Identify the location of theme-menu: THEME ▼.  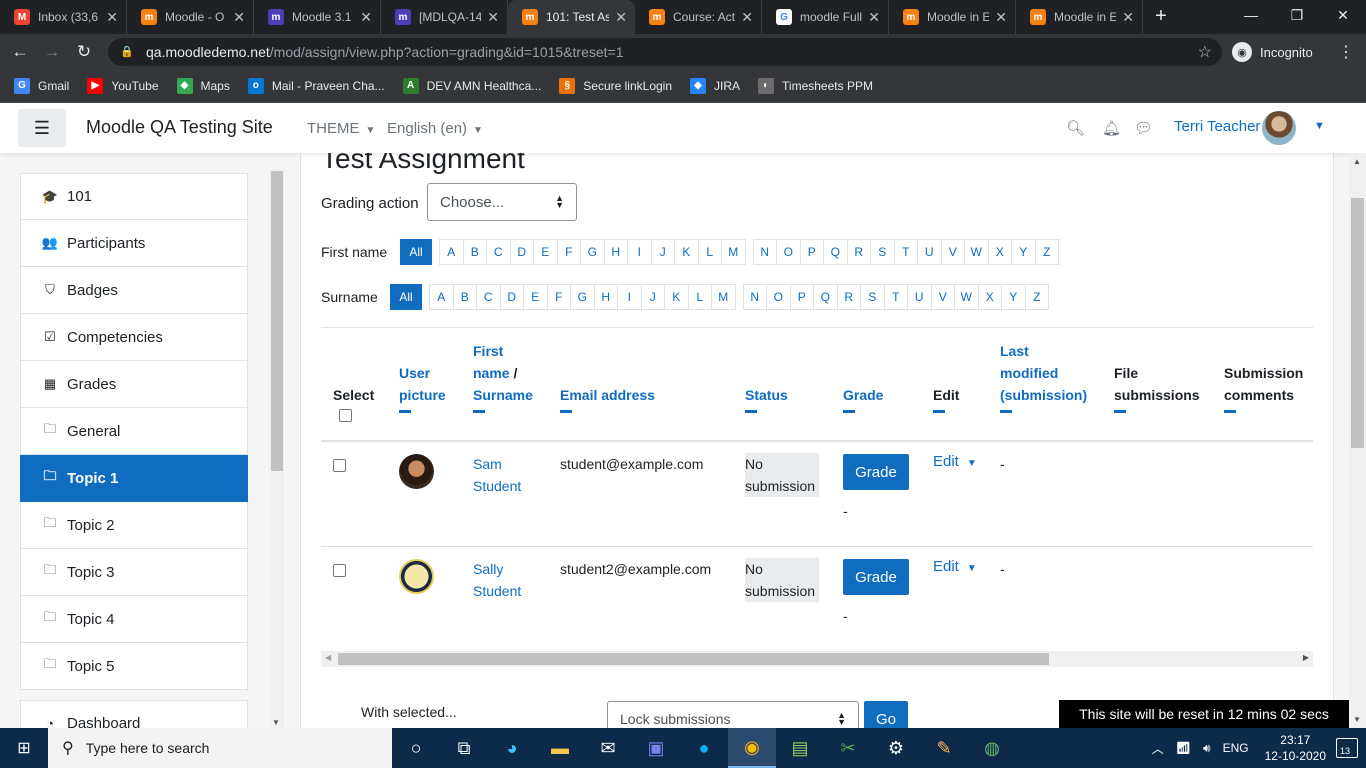
(341, 128).